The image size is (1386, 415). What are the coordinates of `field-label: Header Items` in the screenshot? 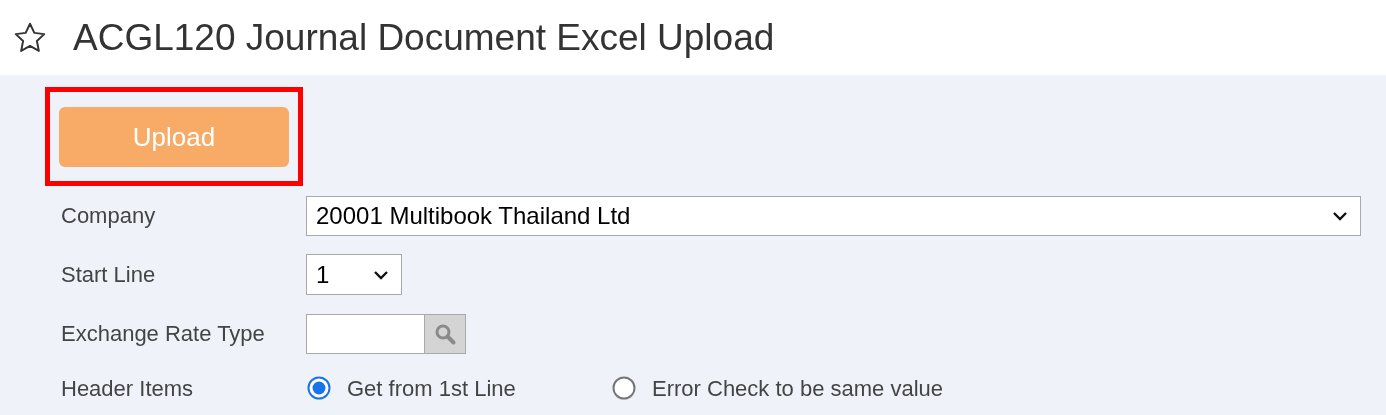 It's located at (127, 388).